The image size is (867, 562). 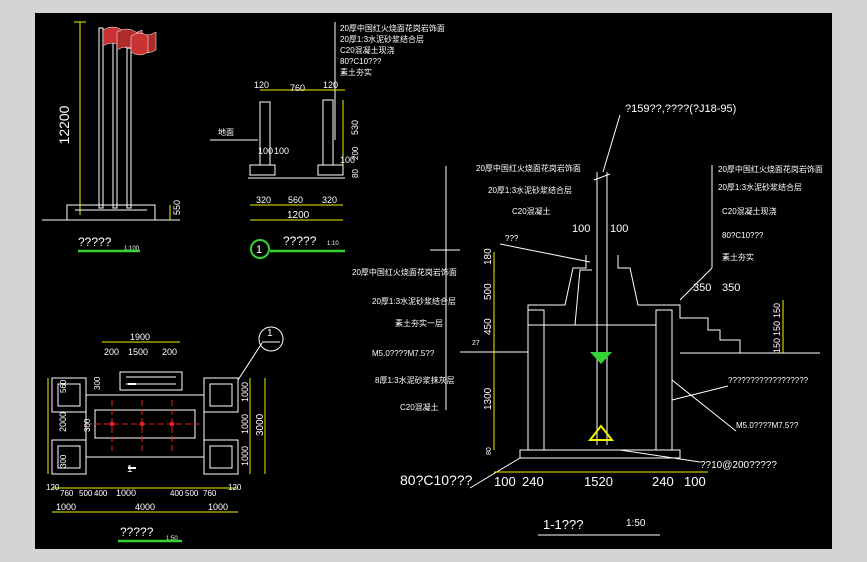 What do you see at coordinates (738, 257) in the screenshot?
I see `sec-note-r5: 素土夯实` at bounding box center [738, 257].